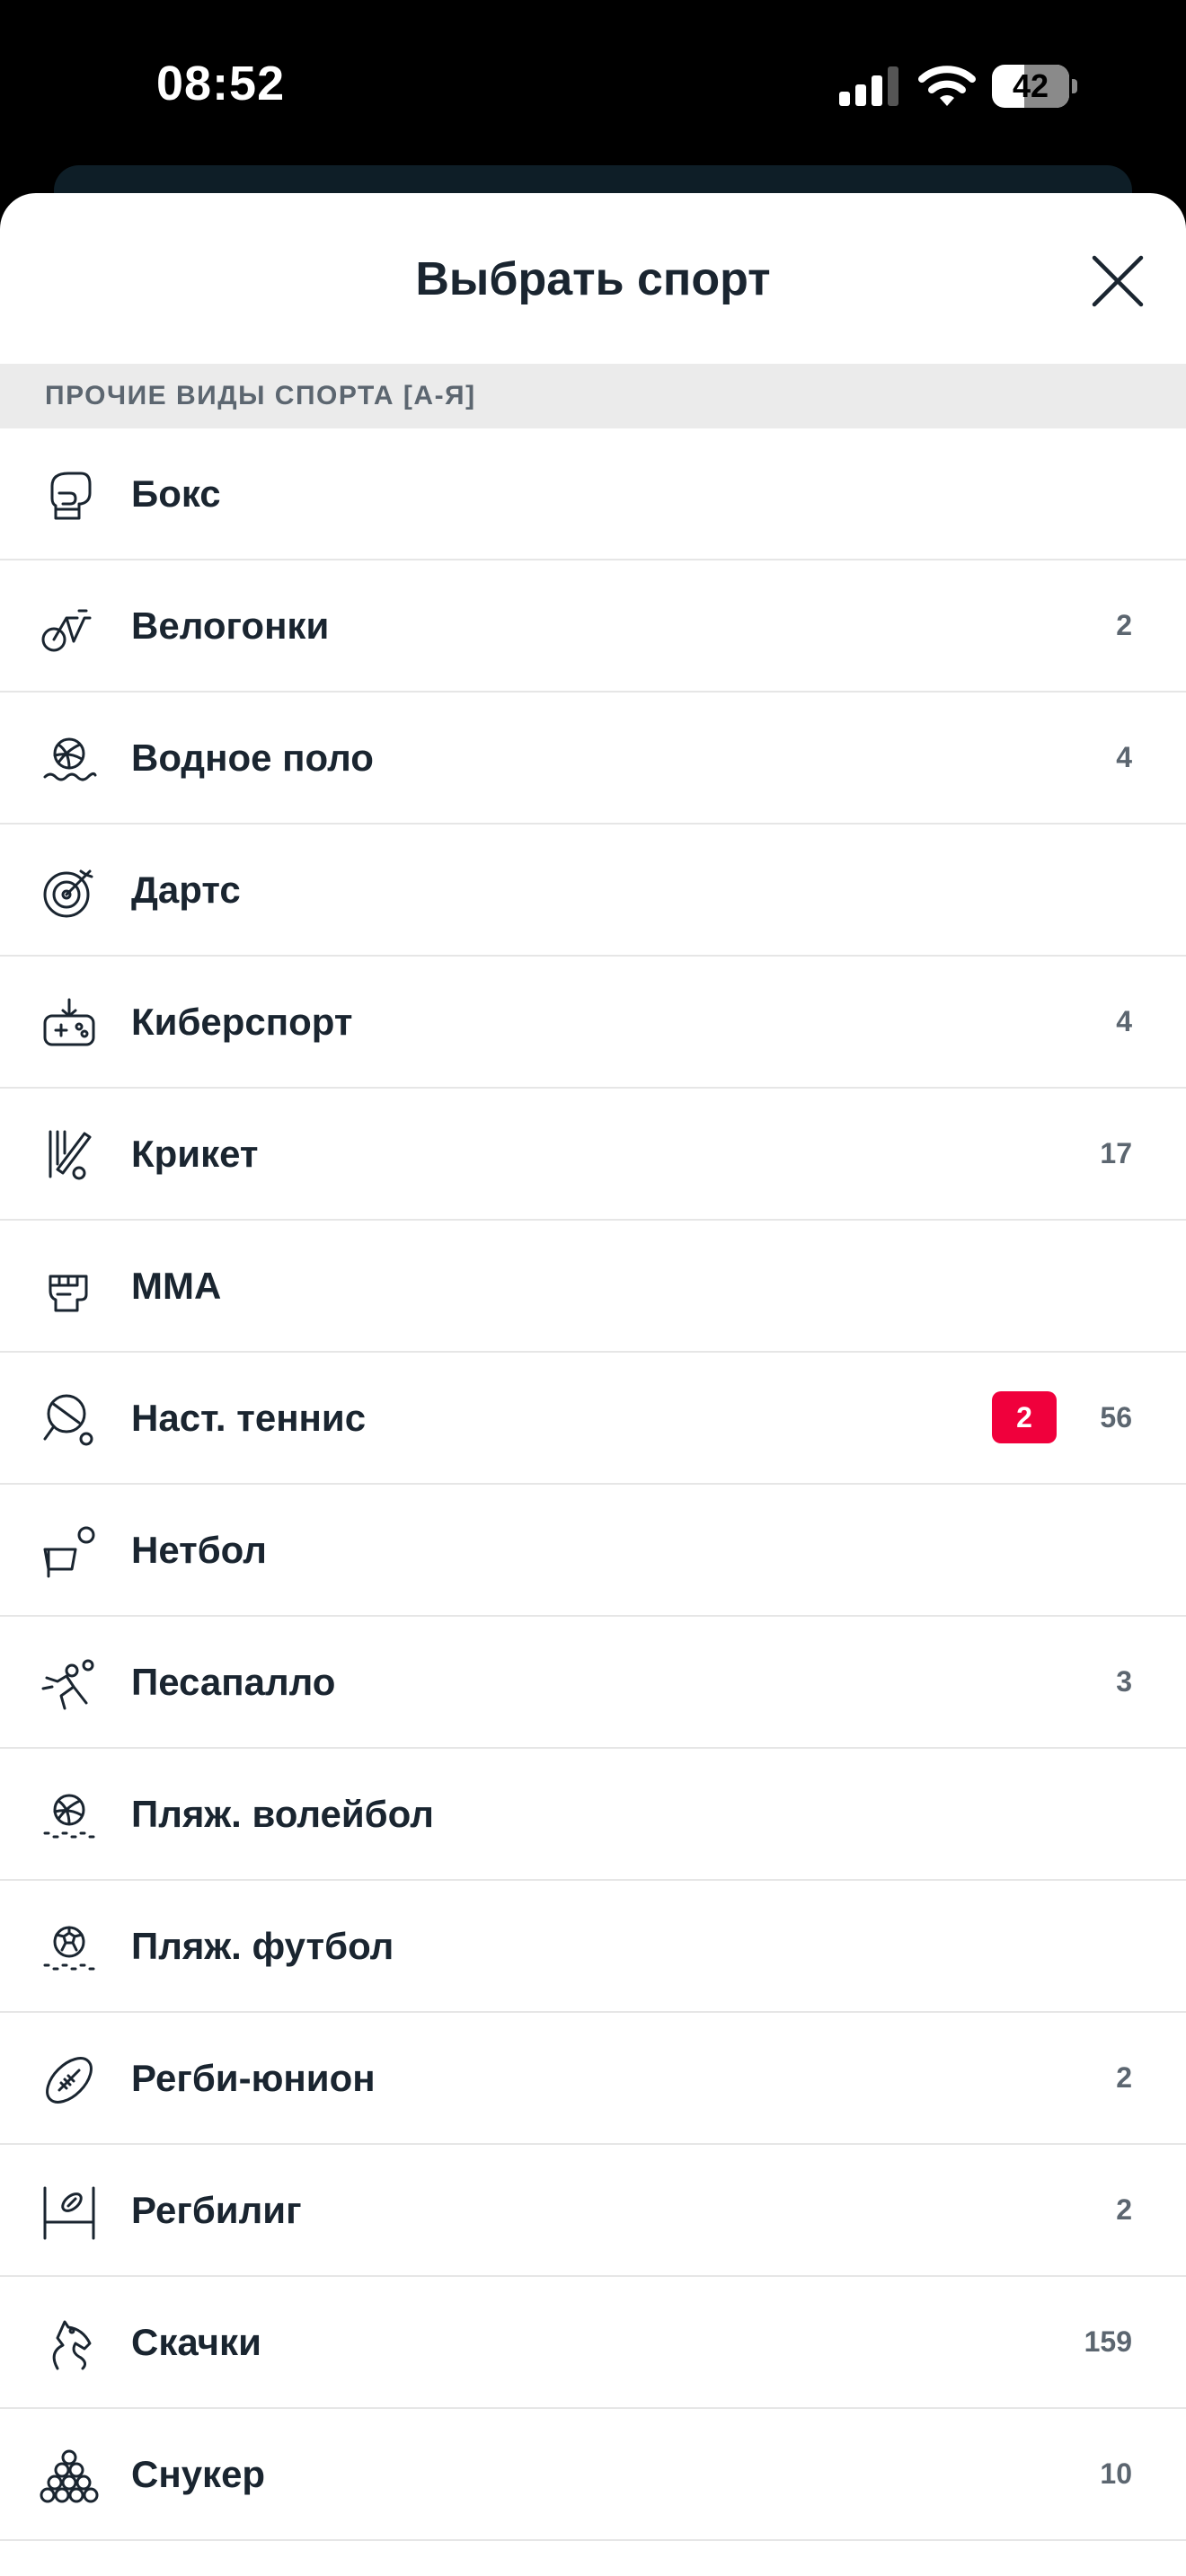 This screenshot has height=2576, width=1186. Describe the element at coordinates (593, 1155) in the screenshot. I see `sport-item: Крикет 17` at that location.